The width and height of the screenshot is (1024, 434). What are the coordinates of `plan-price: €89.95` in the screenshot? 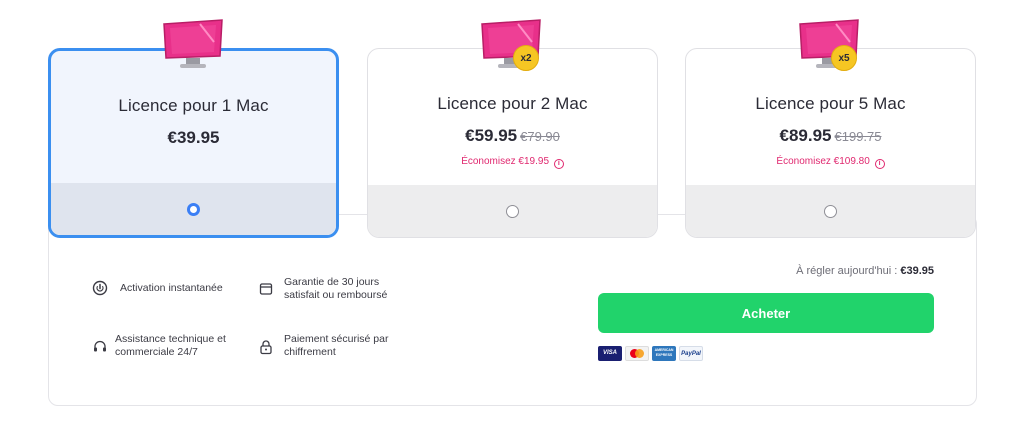 It's located at (805, 135).